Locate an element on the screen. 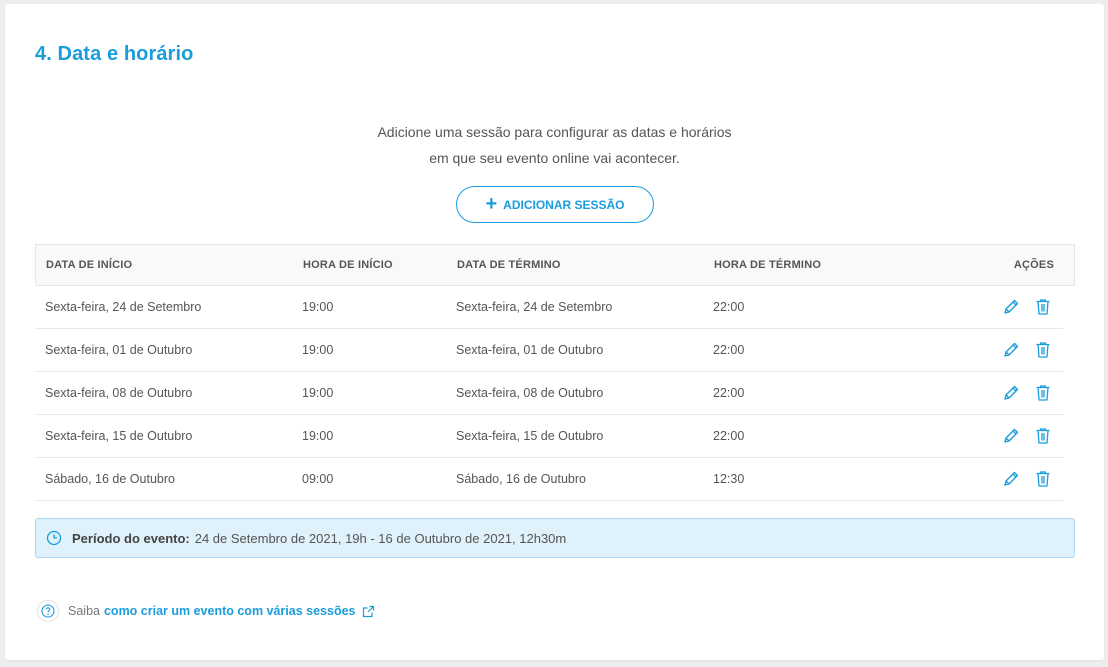 Image resolution: width=1108 pixels, height=667 pixels. cell-end-date: Sexta-feira, 08 de Outubro is located at coordinates (530, 393).